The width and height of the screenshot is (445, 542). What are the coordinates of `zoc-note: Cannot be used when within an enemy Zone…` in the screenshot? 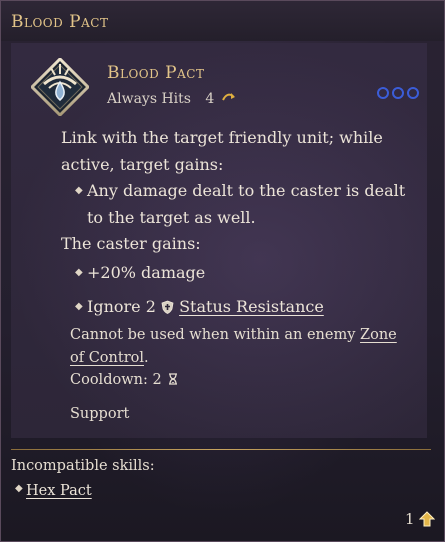 It's located at (240, 346).